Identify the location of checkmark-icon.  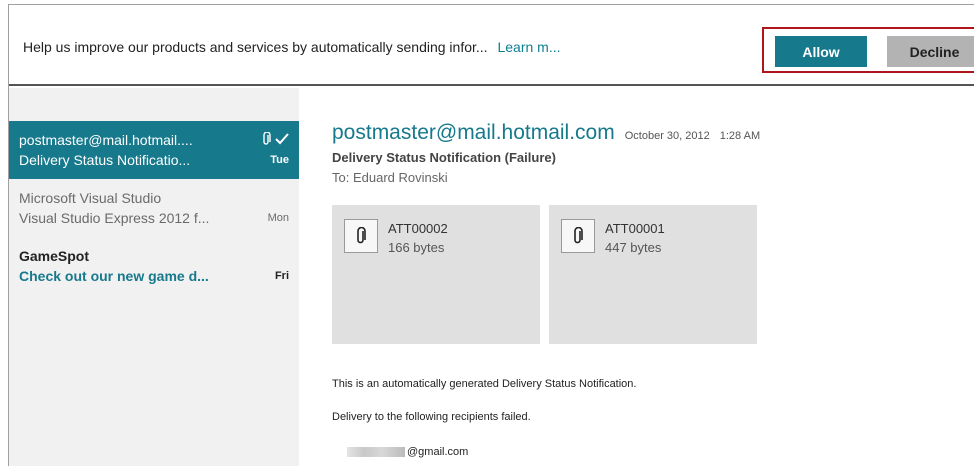
(282, 140).